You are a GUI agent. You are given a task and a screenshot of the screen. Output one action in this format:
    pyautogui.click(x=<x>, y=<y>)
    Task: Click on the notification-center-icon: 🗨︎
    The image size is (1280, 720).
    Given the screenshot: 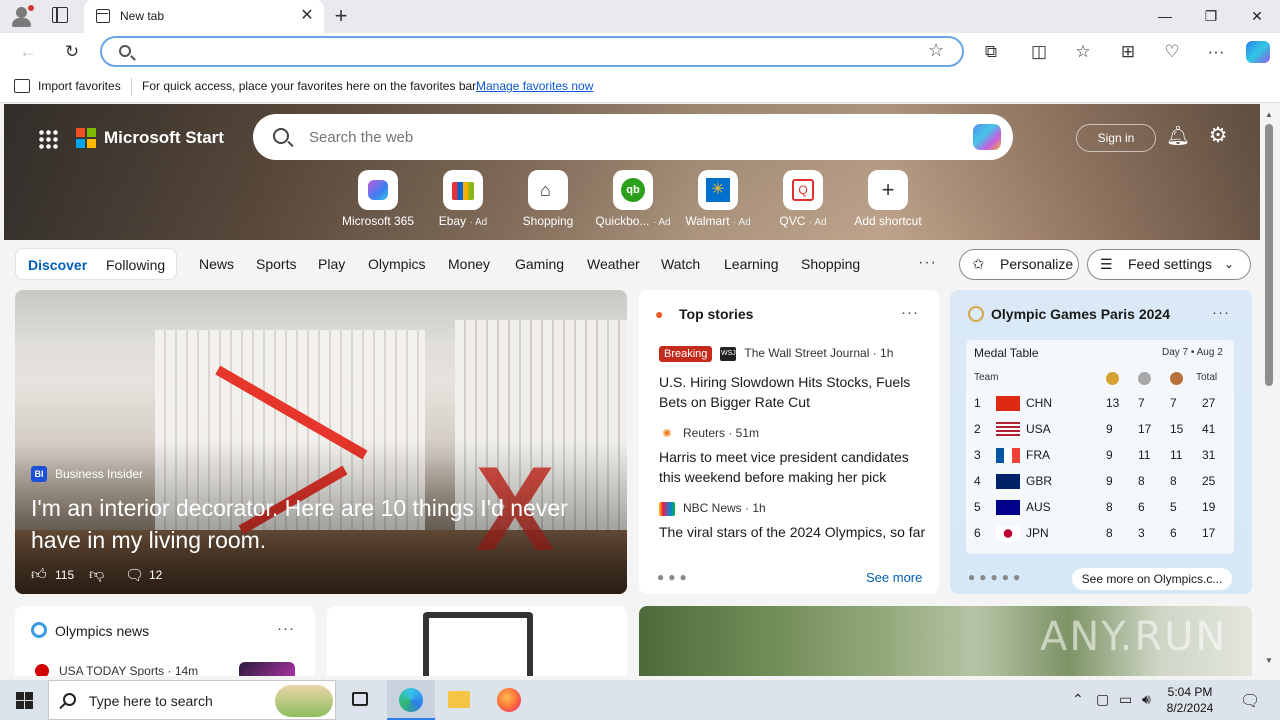 What is the action you would take?
    pyautogui.click(x=1250, y=701)
    